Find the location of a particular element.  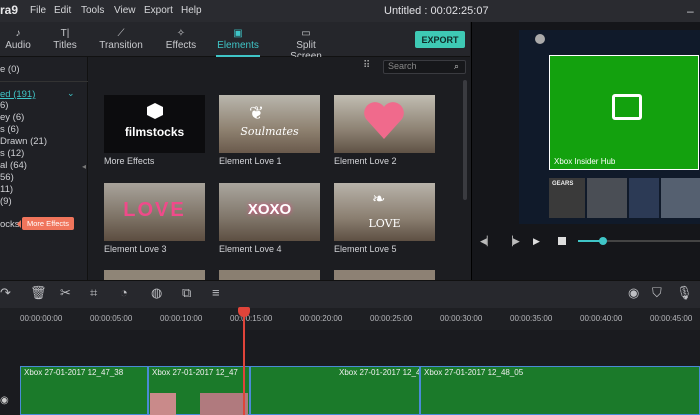

timecode: 00:00:35:00 is located at coordinates (531, 318).